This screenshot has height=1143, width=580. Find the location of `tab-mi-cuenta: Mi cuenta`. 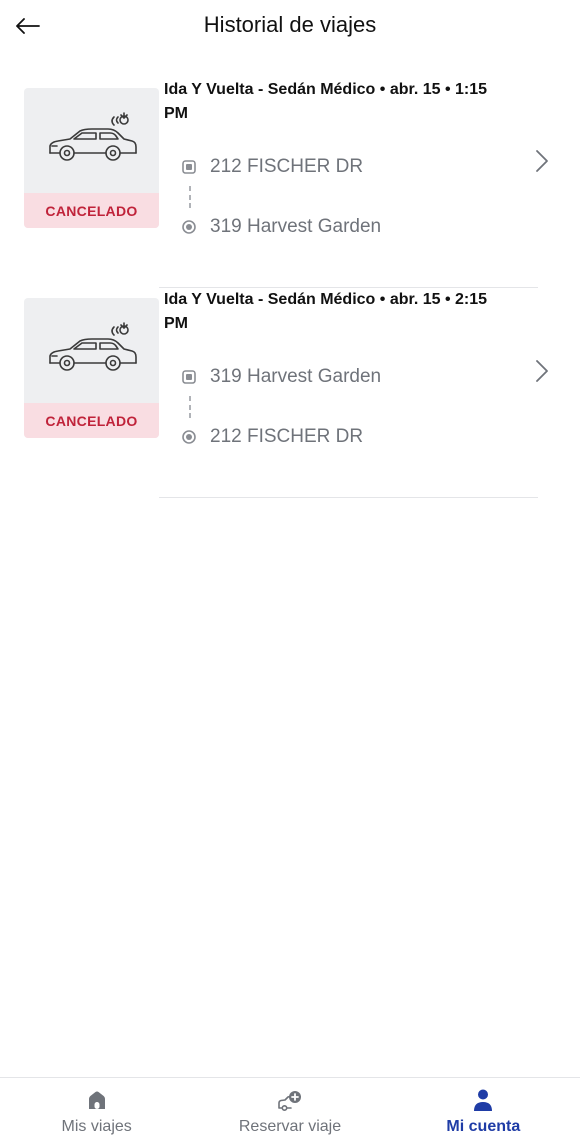

tab-mi-cuenta: Mi cuenta is located at coordinates (483, 1110).